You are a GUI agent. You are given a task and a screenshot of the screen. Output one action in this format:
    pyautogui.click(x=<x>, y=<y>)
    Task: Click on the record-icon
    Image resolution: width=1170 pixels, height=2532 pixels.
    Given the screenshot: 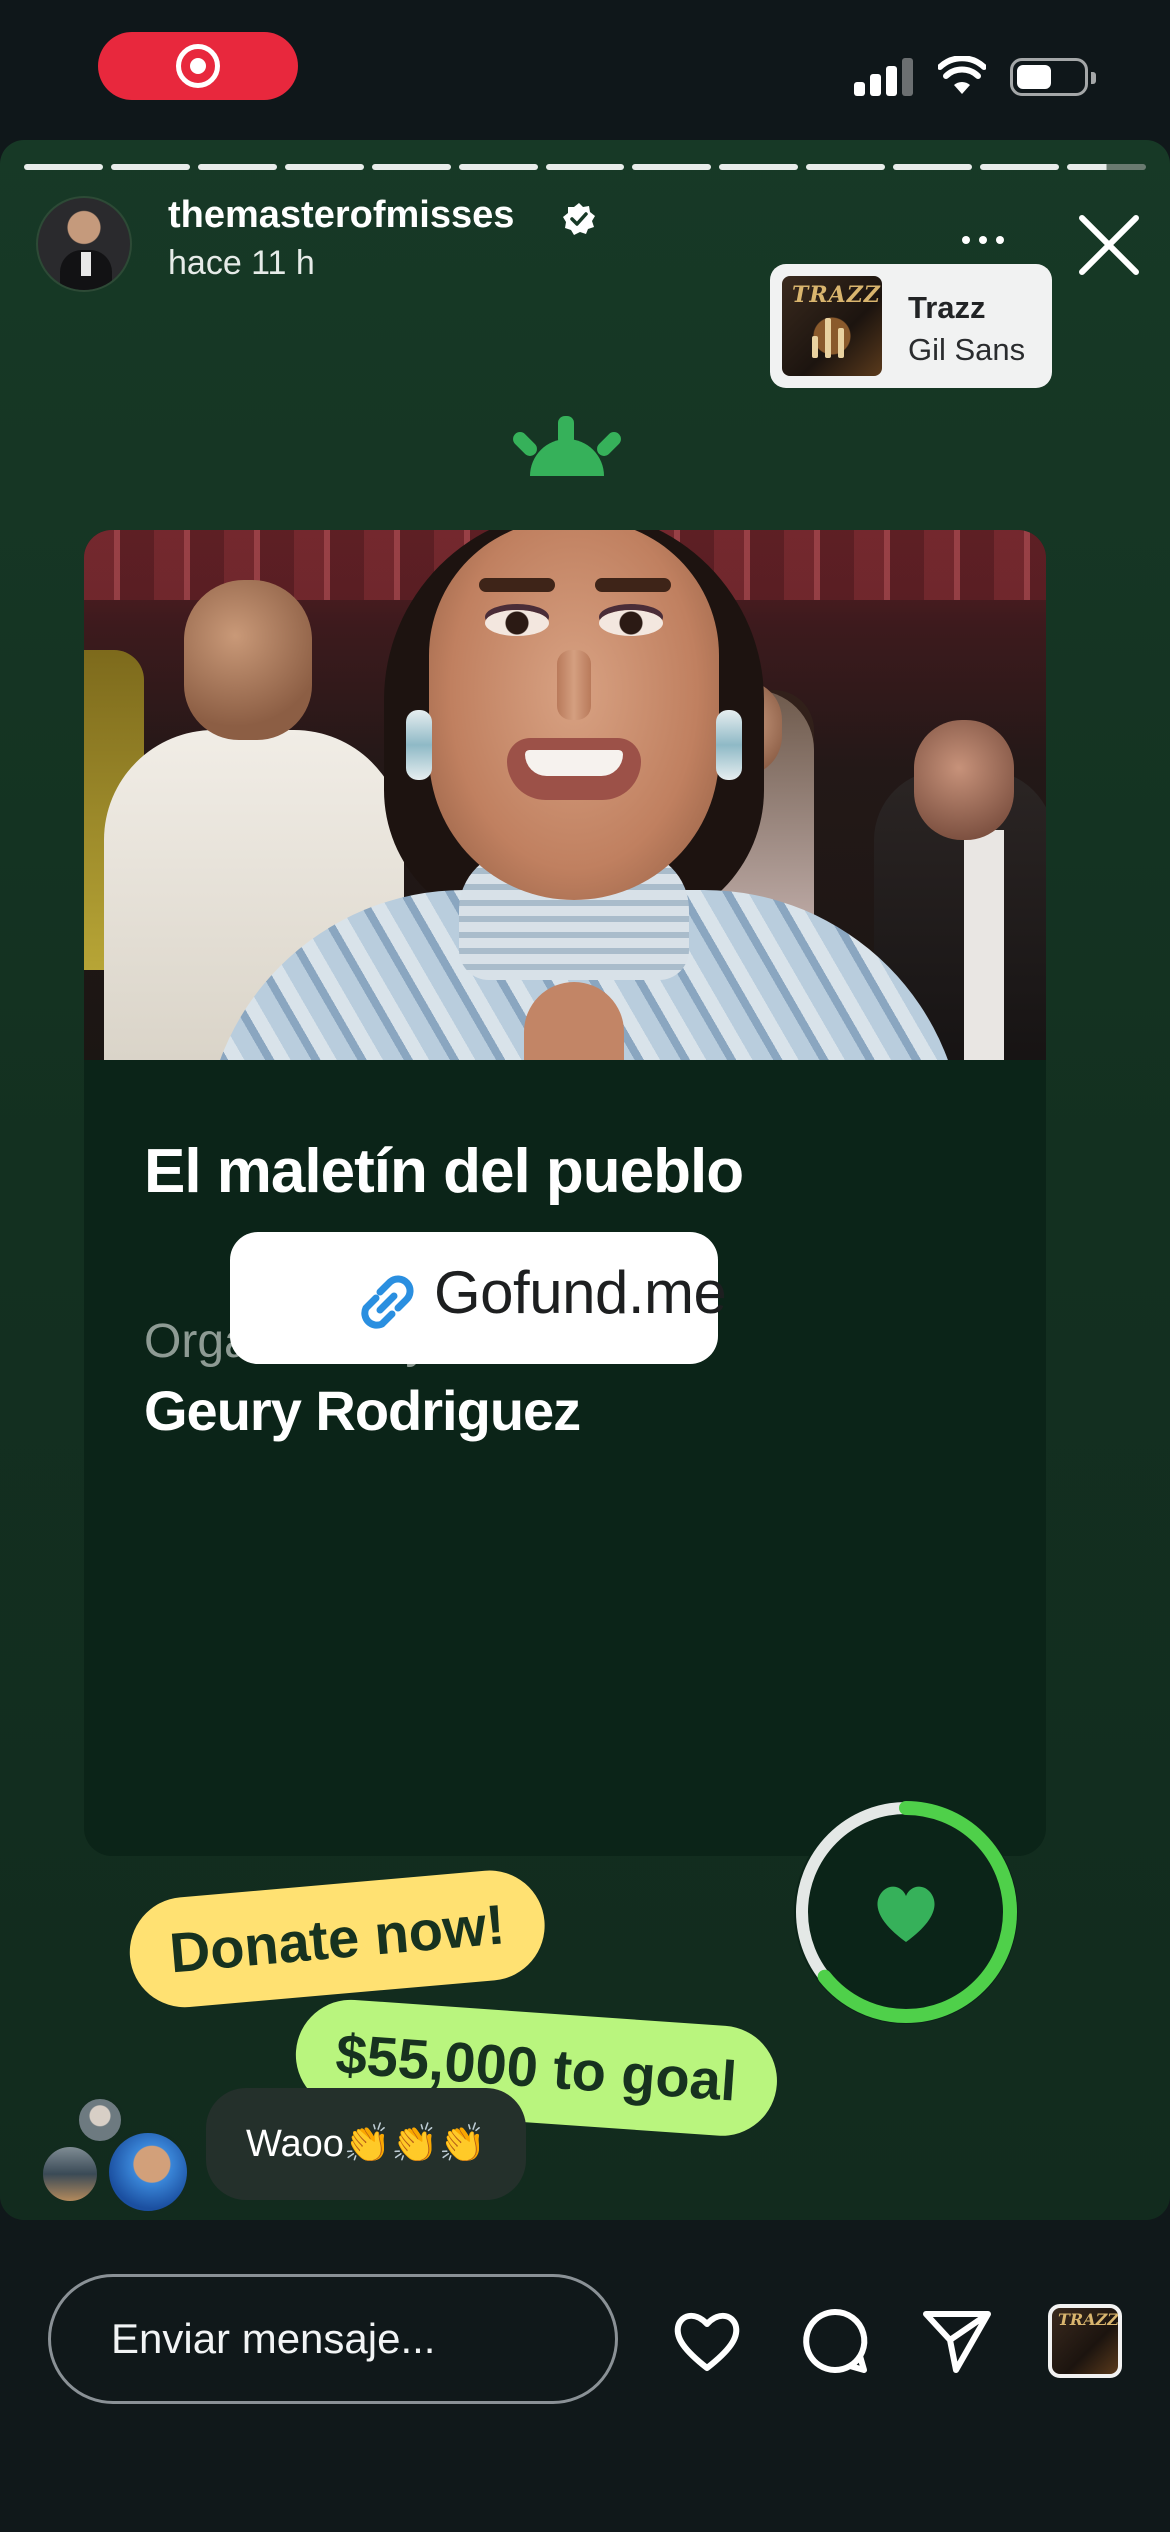 What is the action you would take?
    pyautogui.click(x=198, y=66)
    